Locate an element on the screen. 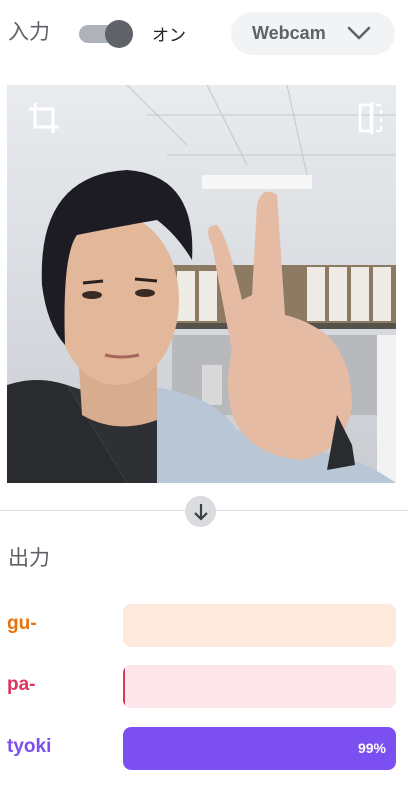  webcam-toggle is located at coordinates (106, 34).